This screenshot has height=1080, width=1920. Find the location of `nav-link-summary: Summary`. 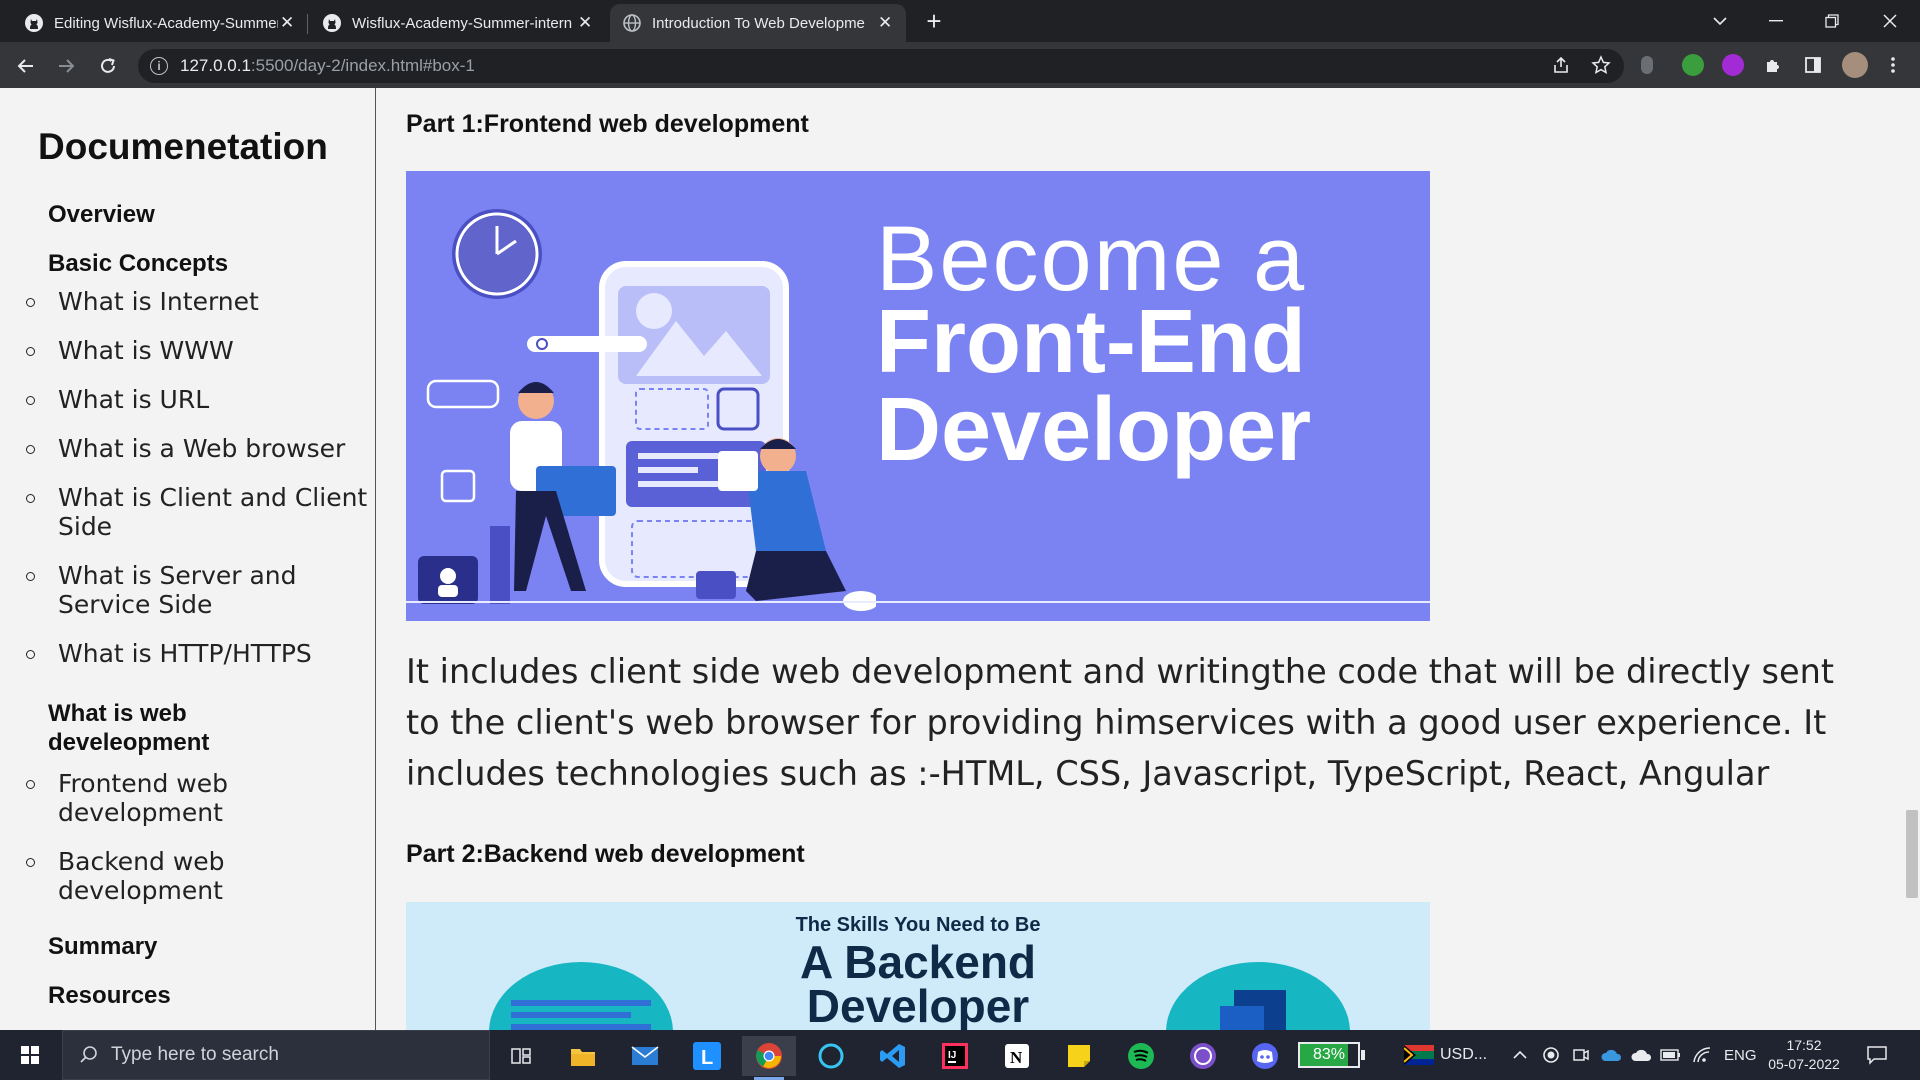

nav-link-summary: Summary is located at coordinates (102, 946).